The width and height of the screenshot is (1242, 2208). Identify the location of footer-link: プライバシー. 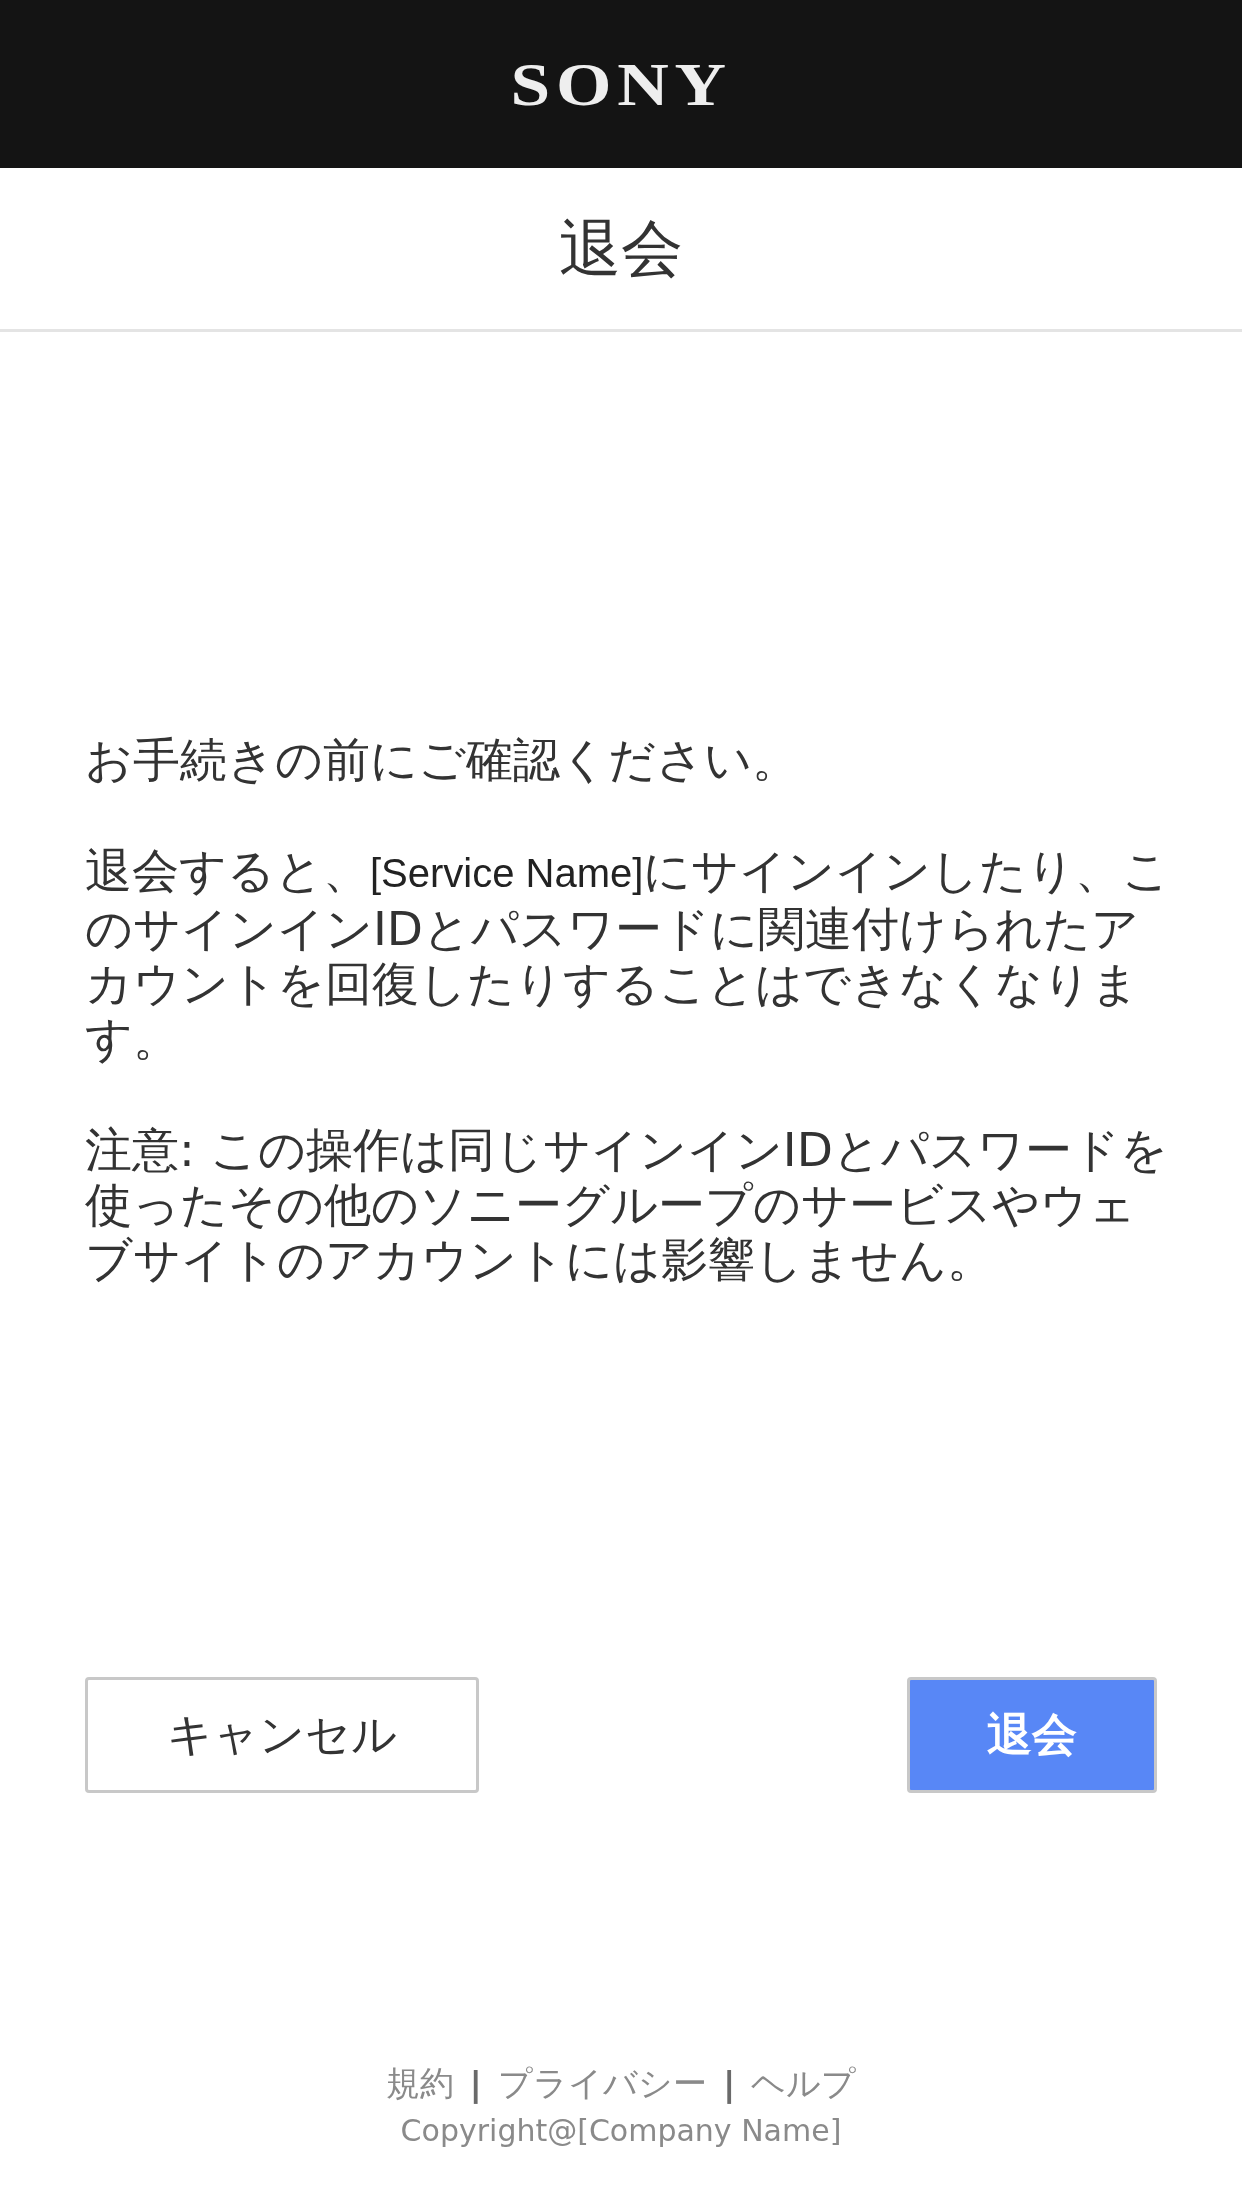
(602, 2084).